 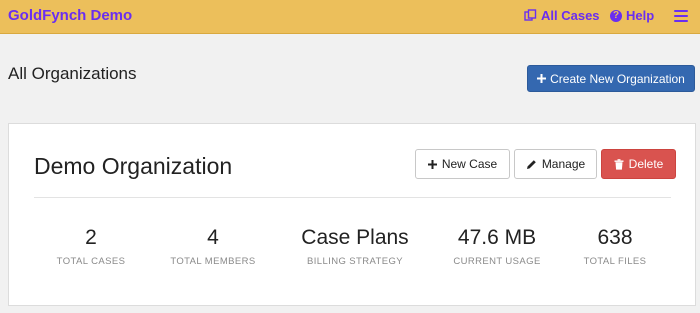 I want to click on organization-name: Demo Organization, so click(x=133, y=166).